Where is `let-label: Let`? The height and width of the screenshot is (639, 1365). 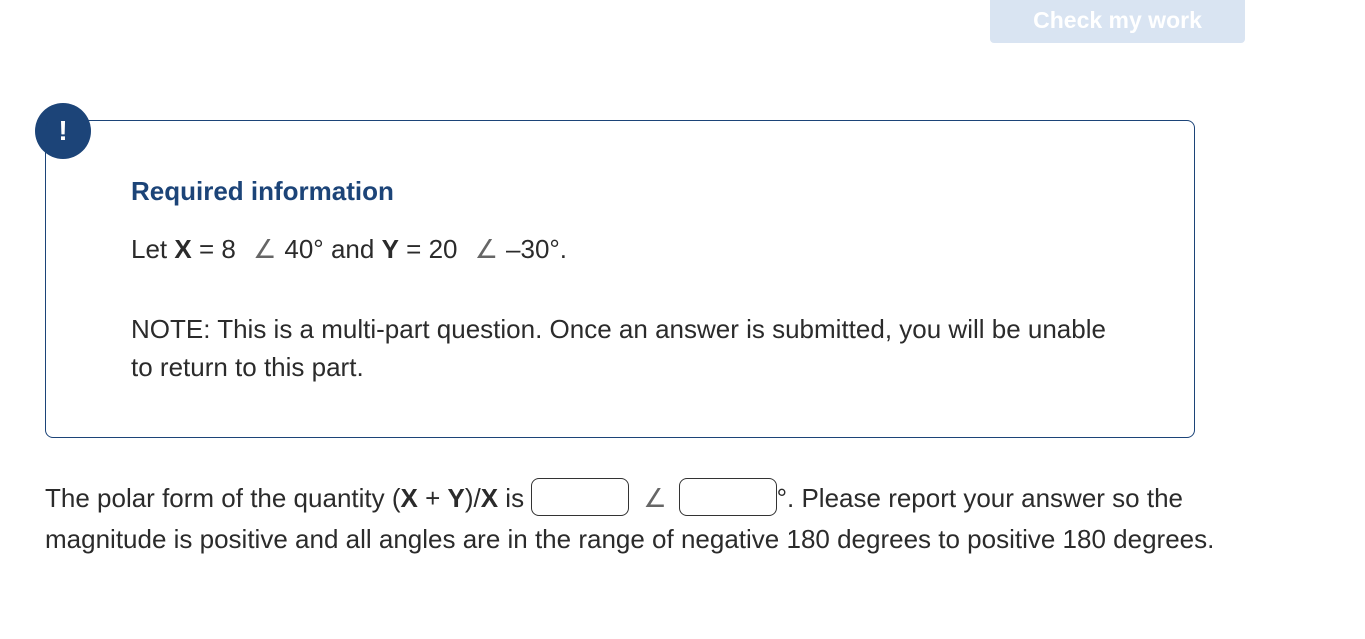
let-label: Let is located at coordinates (149, 249).